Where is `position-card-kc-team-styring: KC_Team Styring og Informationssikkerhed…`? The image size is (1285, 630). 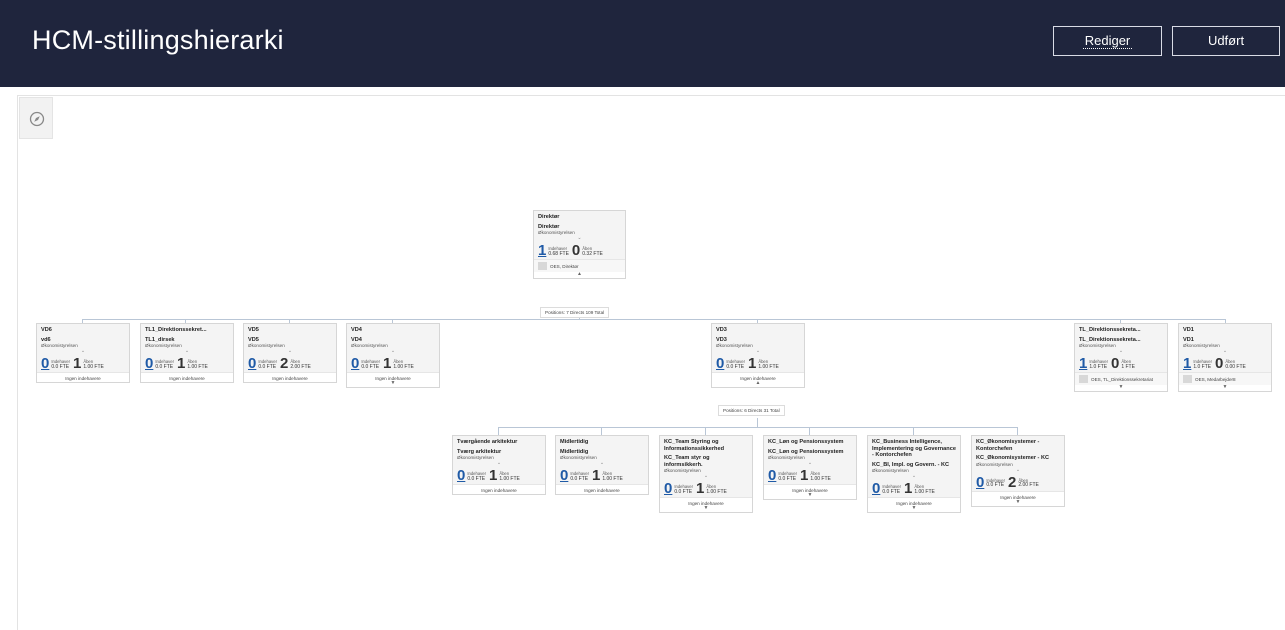
position-card-kc-team-styring: KC_Team Styring og Informationssikkerhed… is located at coordinates (706, 474).